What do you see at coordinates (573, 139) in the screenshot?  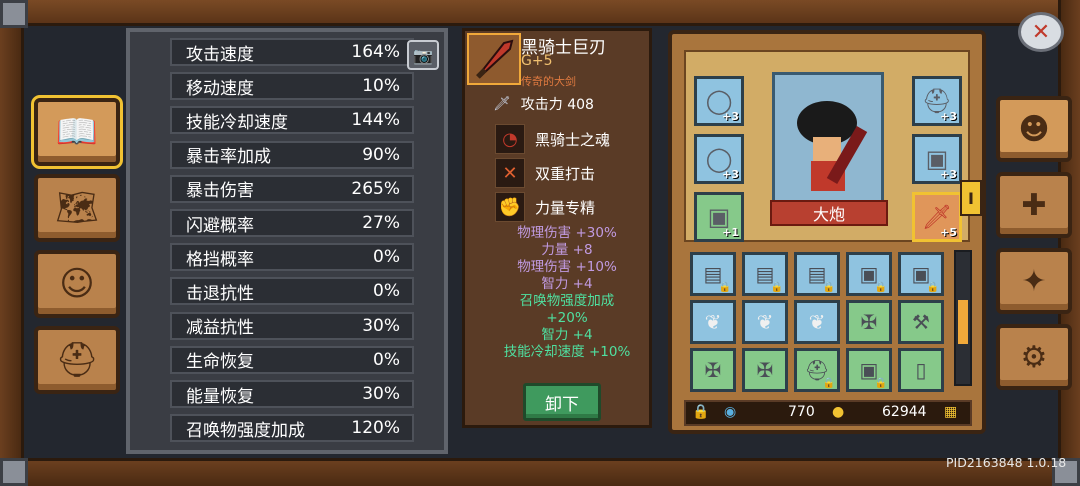 I see `skill-label: 黑骑士之魂` at bounding box center [573, 139].